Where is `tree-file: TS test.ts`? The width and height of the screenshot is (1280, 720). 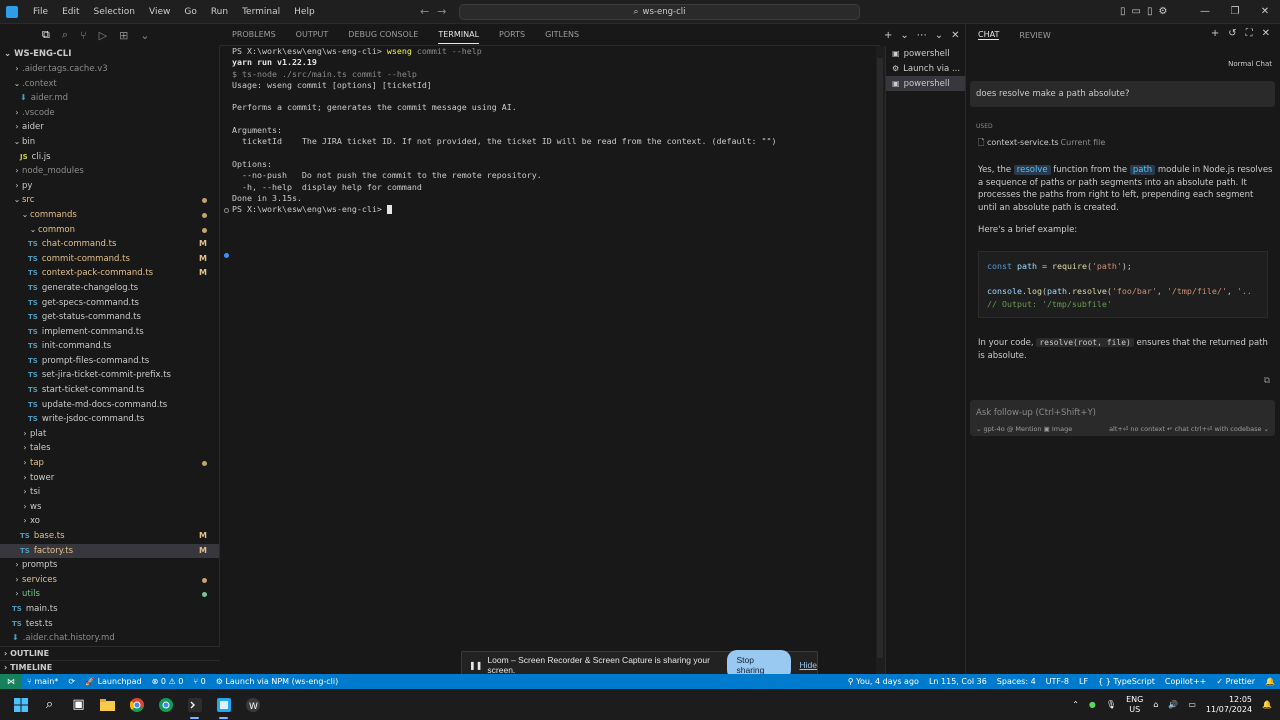
tree-file: TS test.ts is located at coordinates (109, 624).